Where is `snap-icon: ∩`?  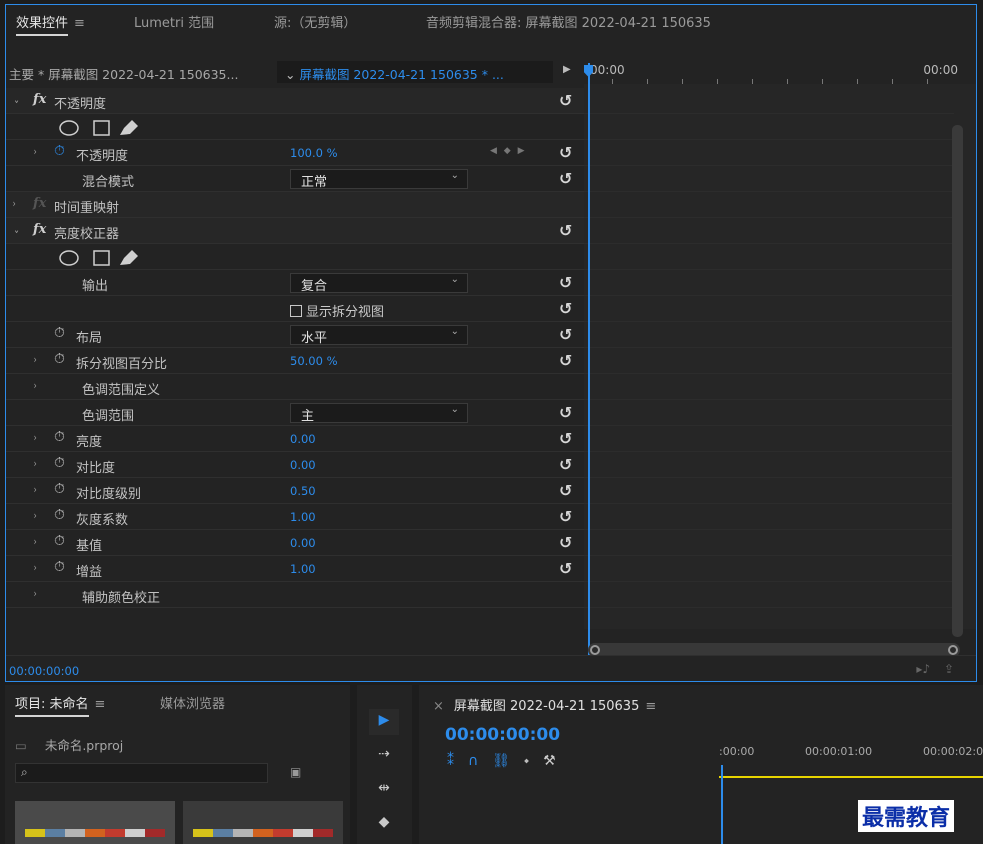
snap-icon: ∩ is located at coordinates (480, 761).